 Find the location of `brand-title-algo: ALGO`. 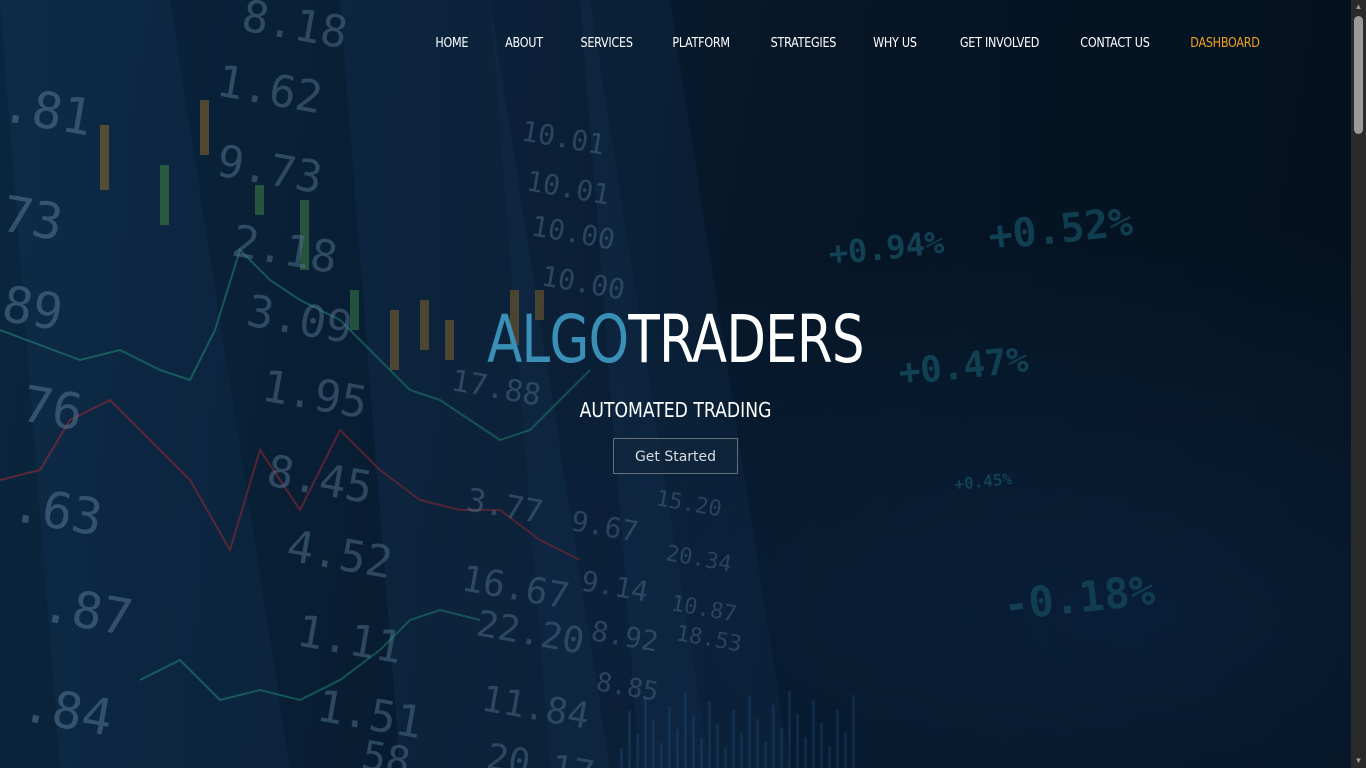

brand-title-algo: ALGO is located at coordinates (558, 339).